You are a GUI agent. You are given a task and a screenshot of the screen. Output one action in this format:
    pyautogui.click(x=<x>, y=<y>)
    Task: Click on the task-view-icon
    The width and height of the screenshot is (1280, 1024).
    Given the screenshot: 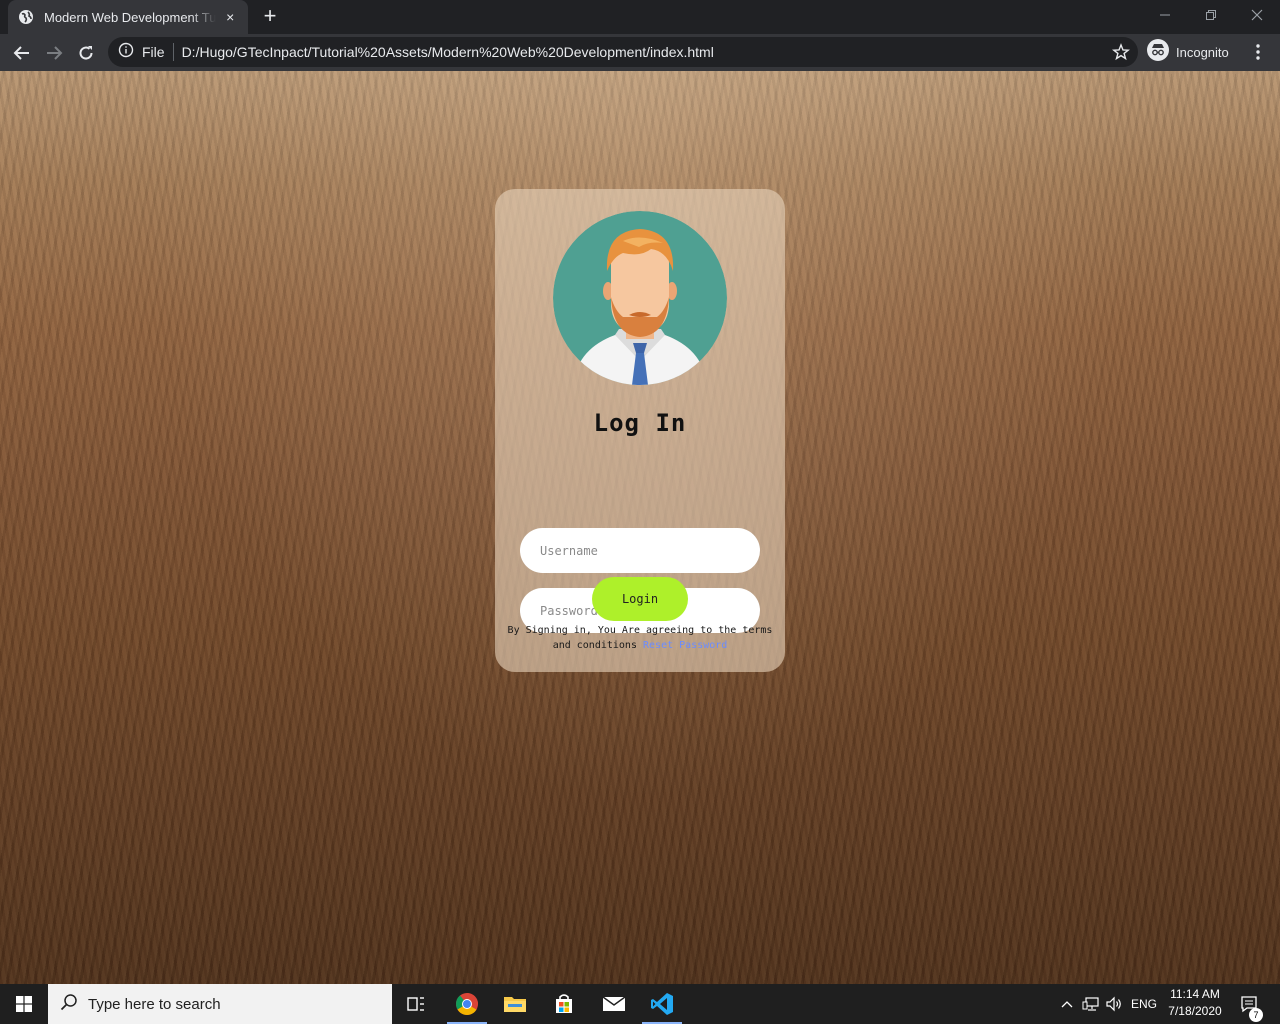 What is the action you would take?
    pyautogui.click(x=416, y=1004)
    